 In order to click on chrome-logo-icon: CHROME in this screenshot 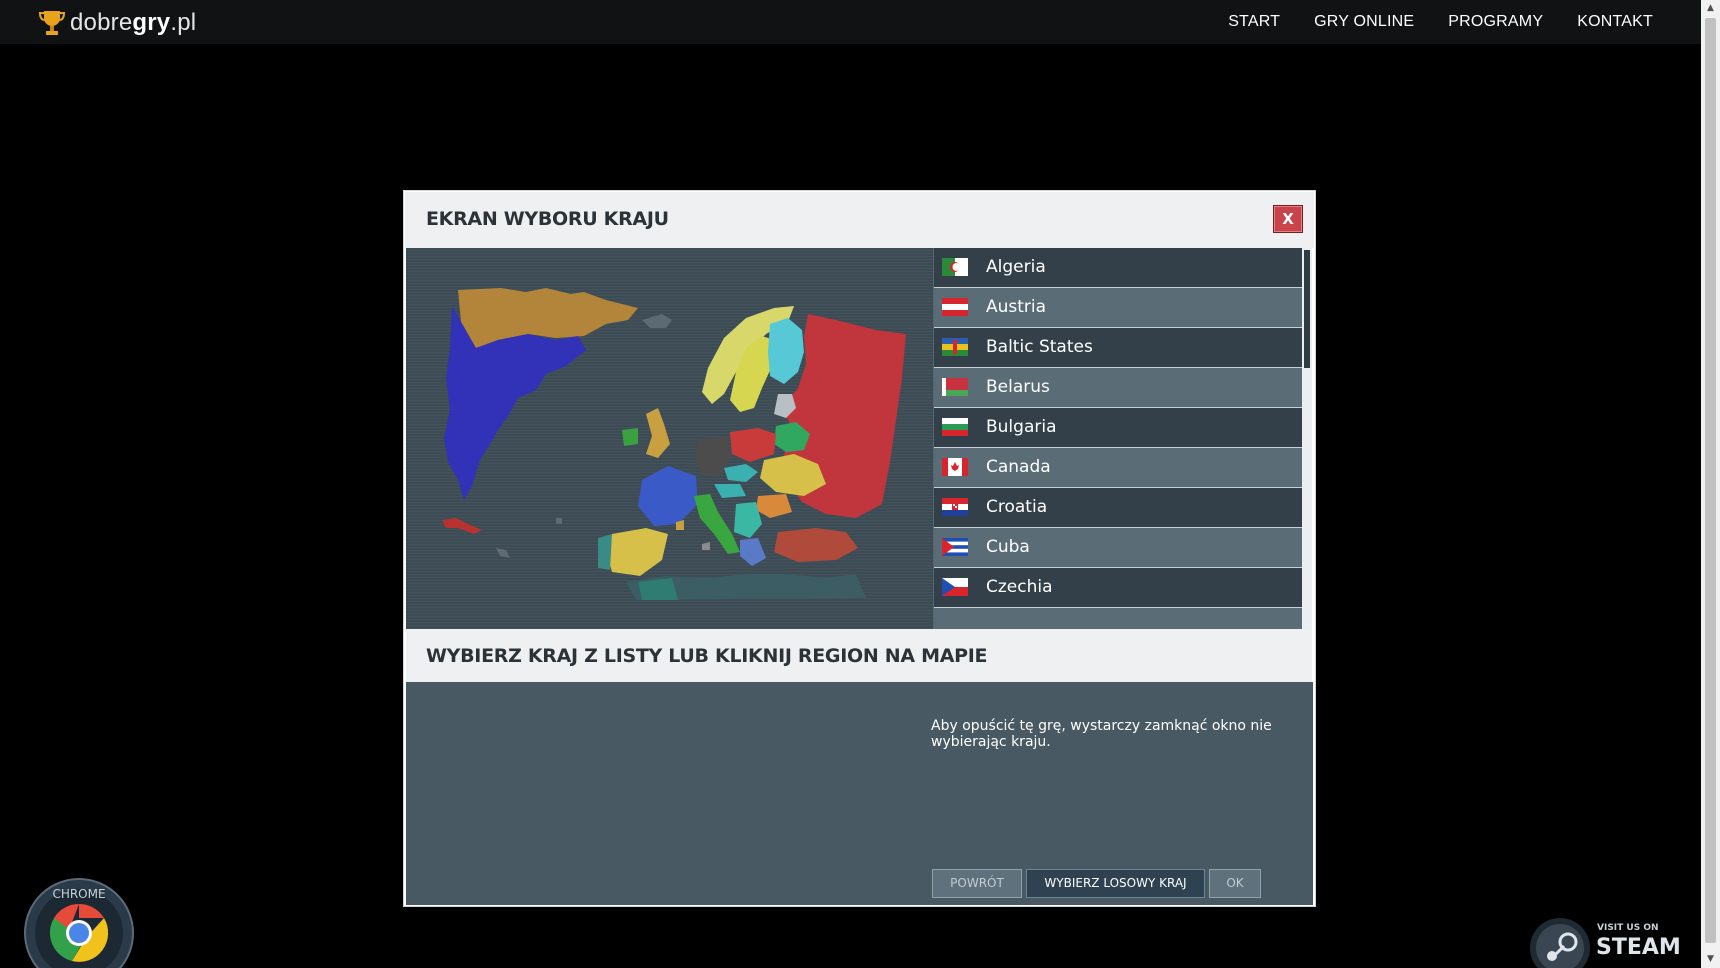, I will do `click(79, 923)`.